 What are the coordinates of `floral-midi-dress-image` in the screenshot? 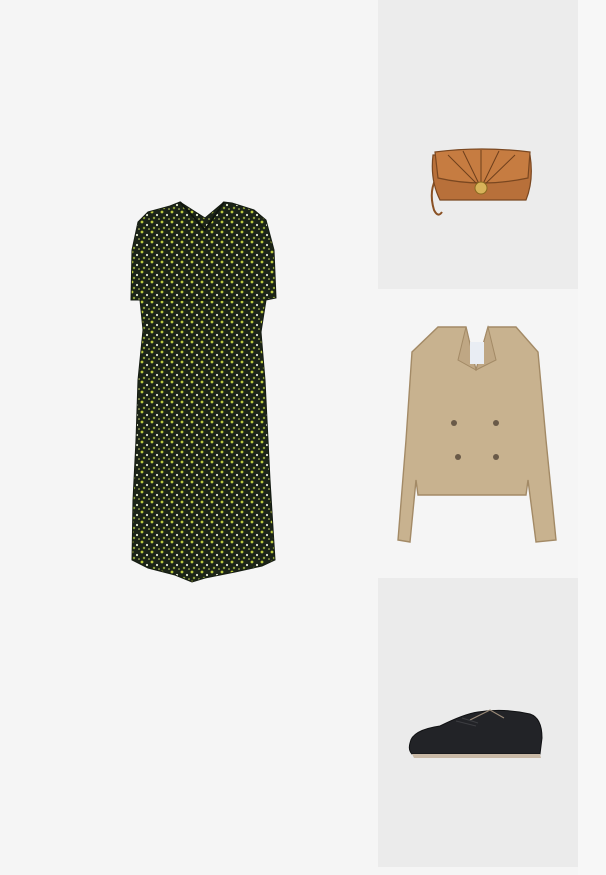 It's located at (203, 392).